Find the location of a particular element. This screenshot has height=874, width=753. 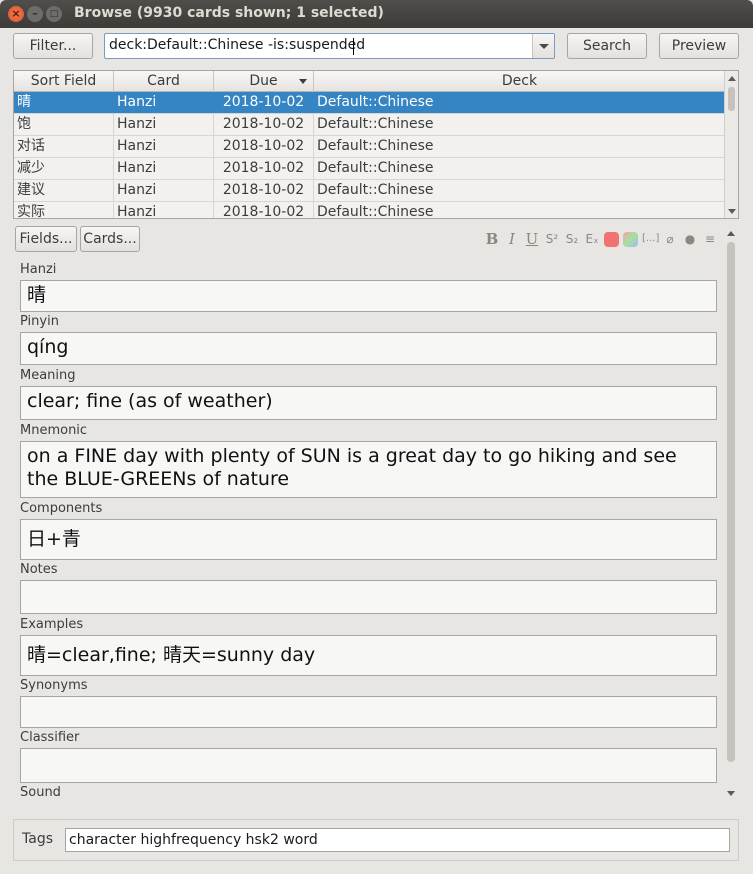

color-picker-icon is located at coordinates (630, 239).